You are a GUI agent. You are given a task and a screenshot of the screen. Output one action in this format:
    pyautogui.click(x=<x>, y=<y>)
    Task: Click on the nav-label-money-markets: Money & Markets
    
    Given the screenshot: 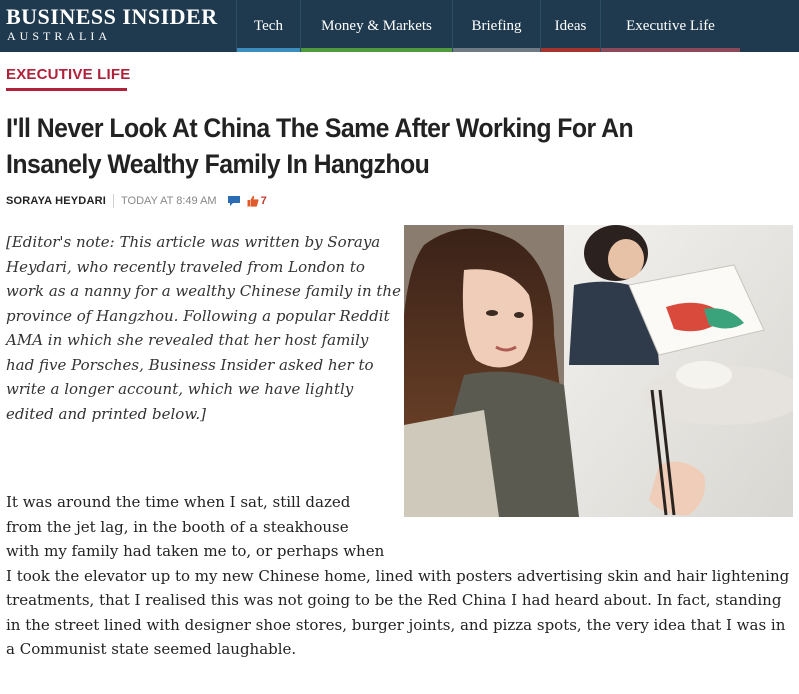 What is the action you would take?
    pyautogui.click(x=376, y=25)
    